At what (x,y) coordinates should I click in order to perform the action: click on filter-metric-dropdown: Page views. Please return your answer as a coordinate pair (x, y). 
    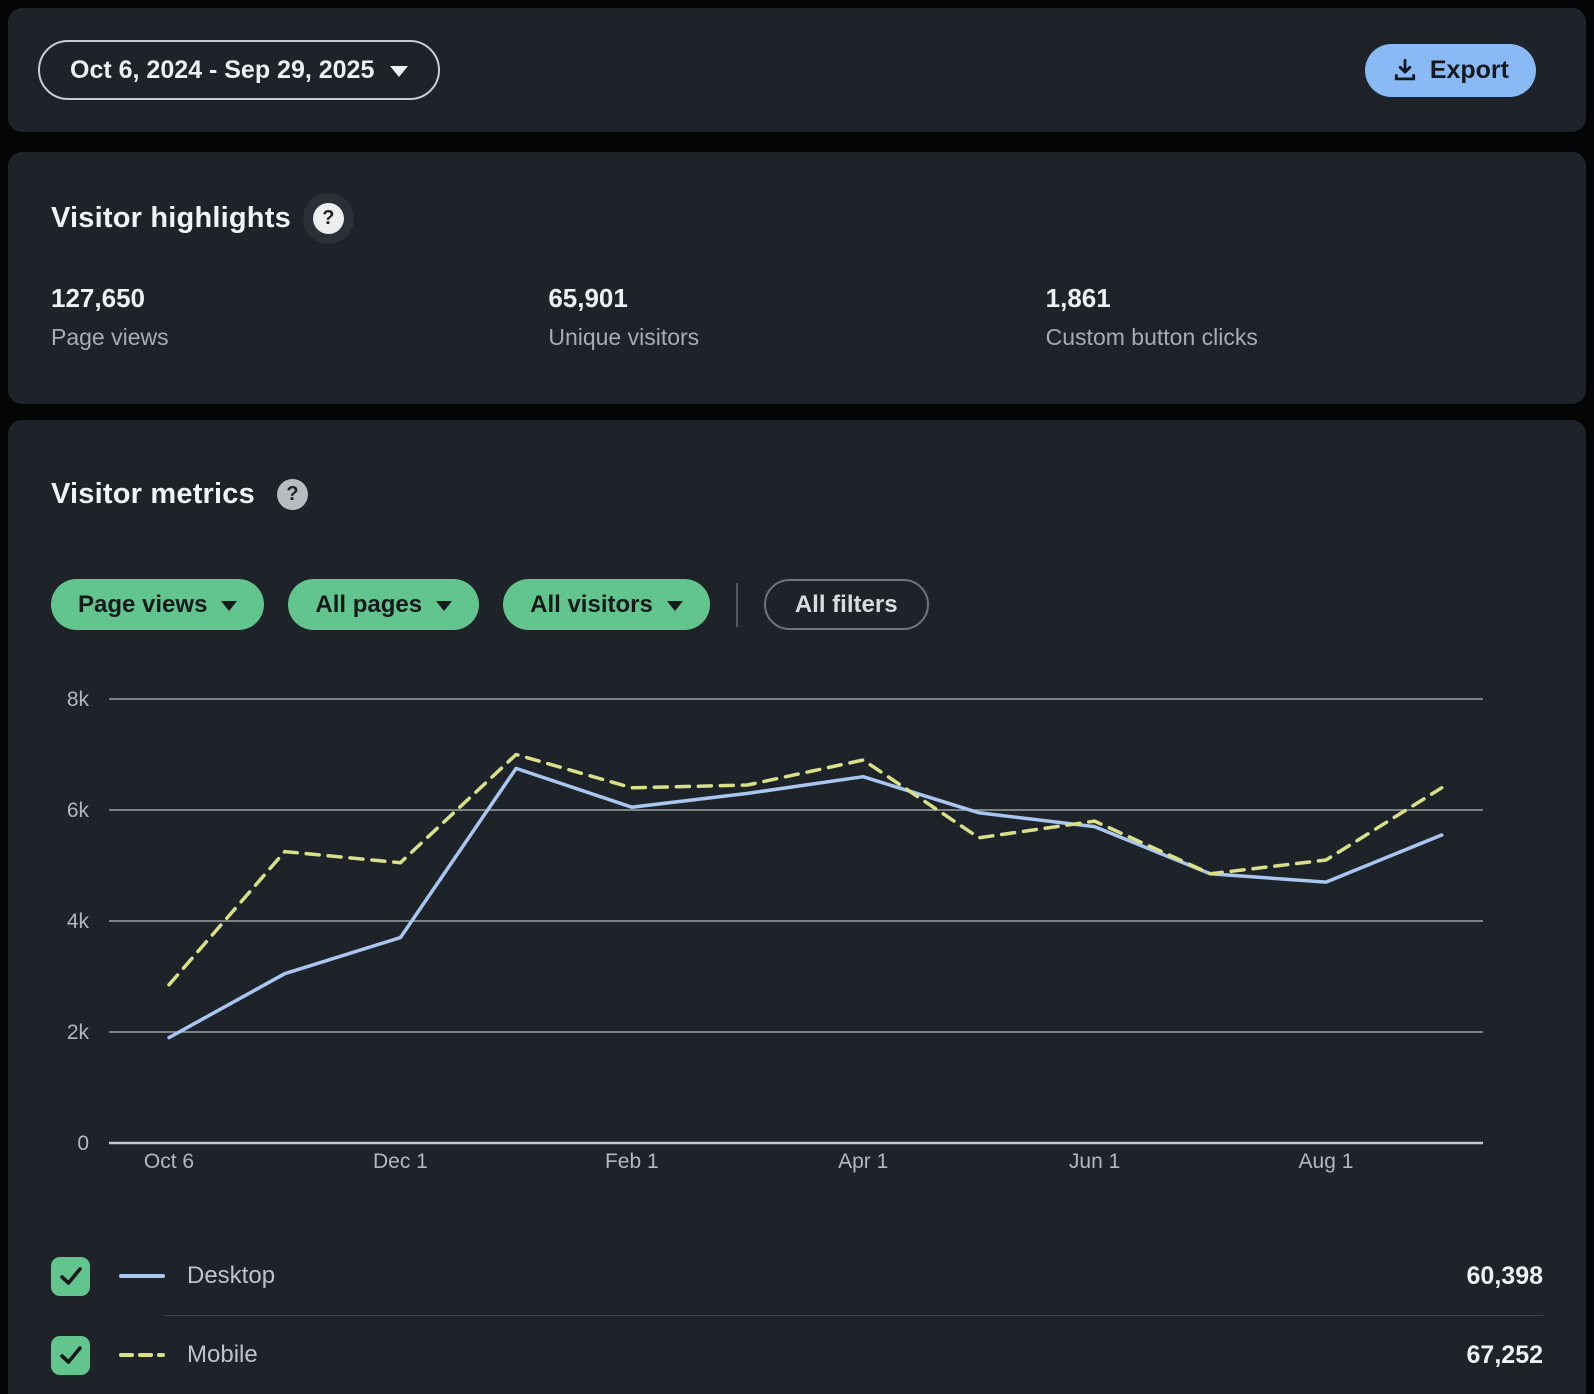
    Looking at the image, I should click on (158, 604).